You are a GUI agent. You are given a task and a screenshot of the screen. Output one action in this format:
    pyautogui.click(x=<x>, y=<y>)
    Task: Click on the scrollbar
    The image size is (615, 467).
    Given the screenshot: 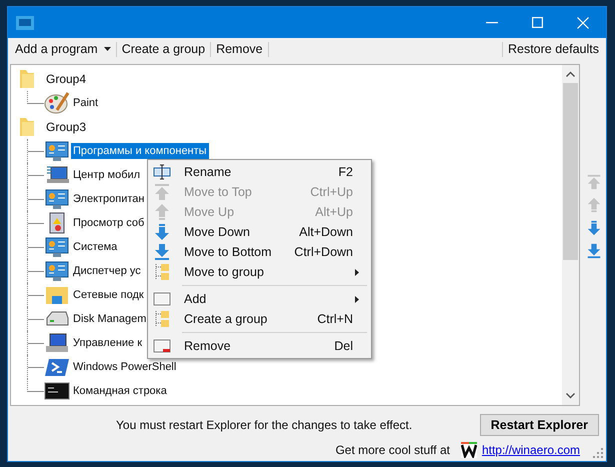 What is the action you would take?
    pyautogui.click(x=570, y=235)
    